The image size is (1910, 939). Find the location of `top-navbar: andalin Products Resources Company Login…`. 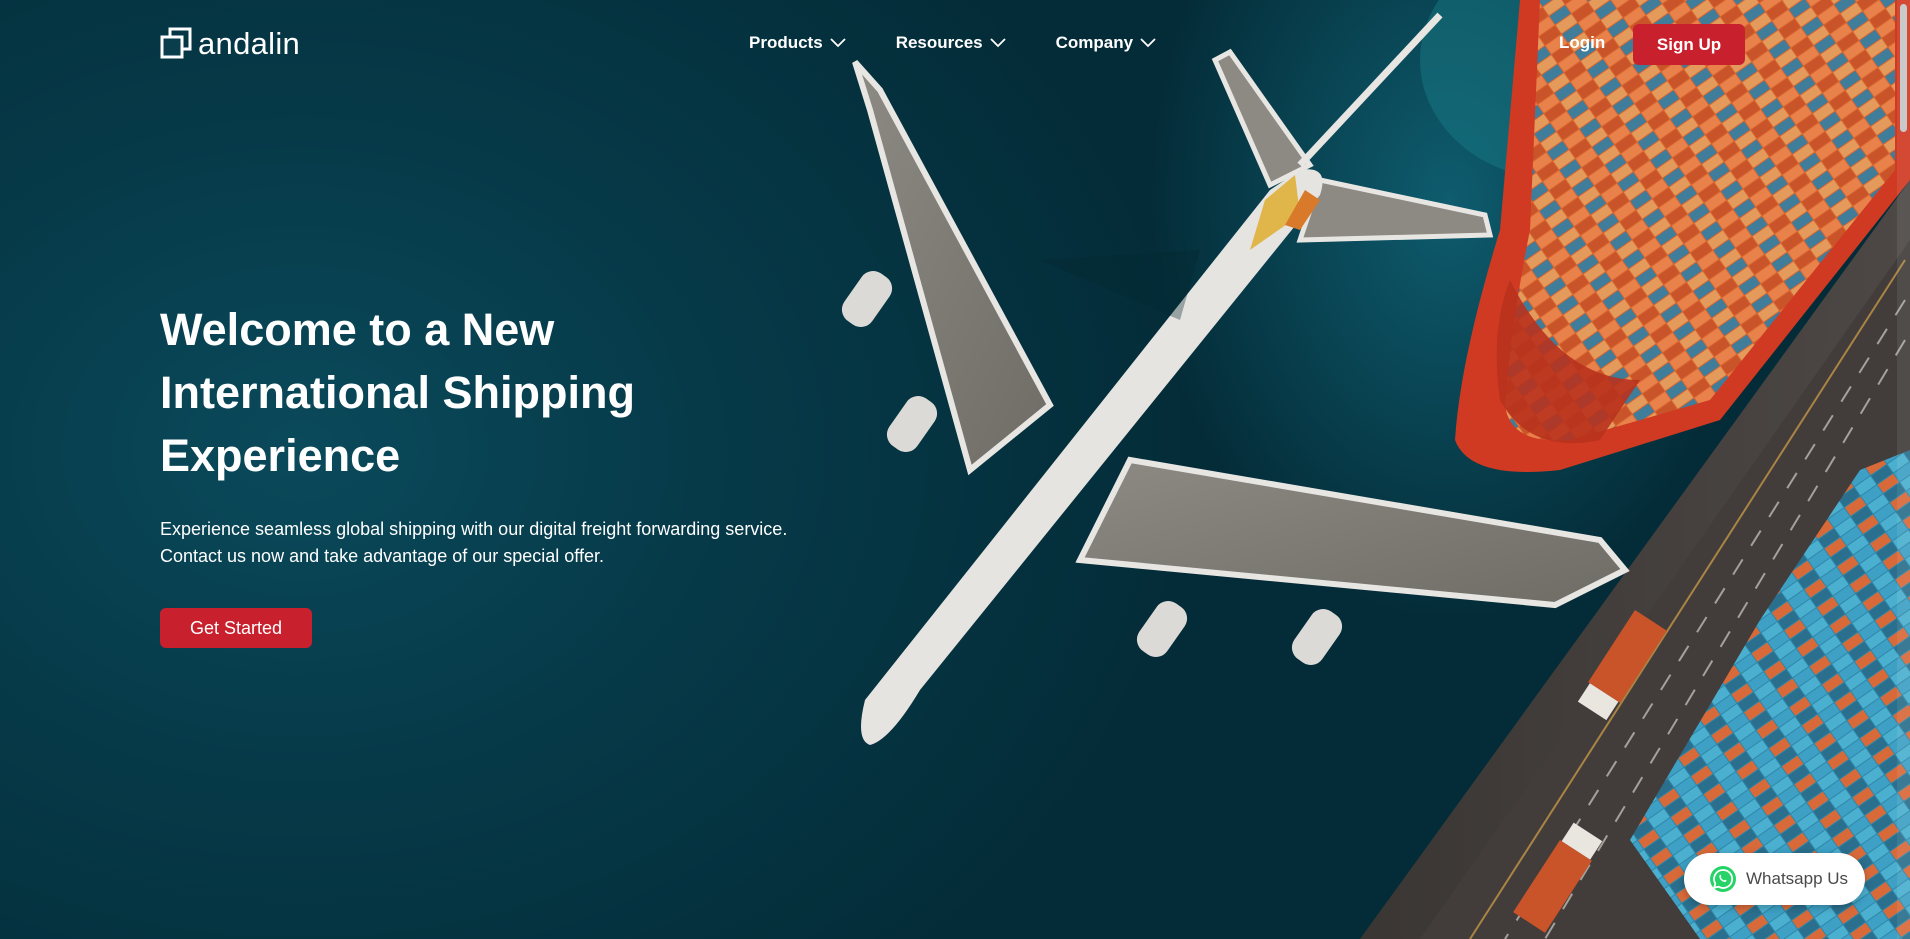

top-navbar: andalin Products Resources Company Login… is located at coordinates (955, 44).